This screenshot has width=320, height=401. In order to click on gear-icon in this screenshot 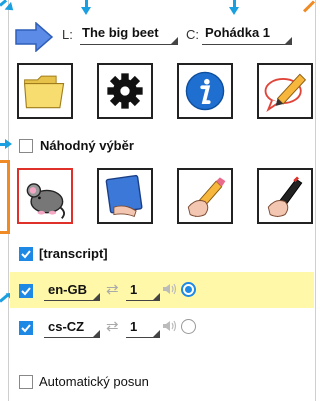, I will do `click(125, 91)`.